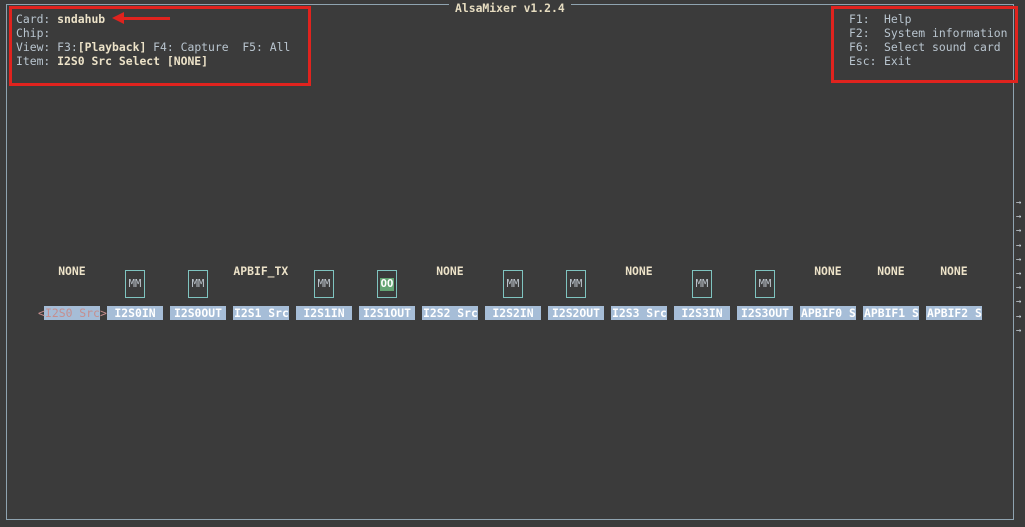 The width and height of the screenshot is (1025, 527). I want to click on control-label: I2S1OUT, so click(387, 313).